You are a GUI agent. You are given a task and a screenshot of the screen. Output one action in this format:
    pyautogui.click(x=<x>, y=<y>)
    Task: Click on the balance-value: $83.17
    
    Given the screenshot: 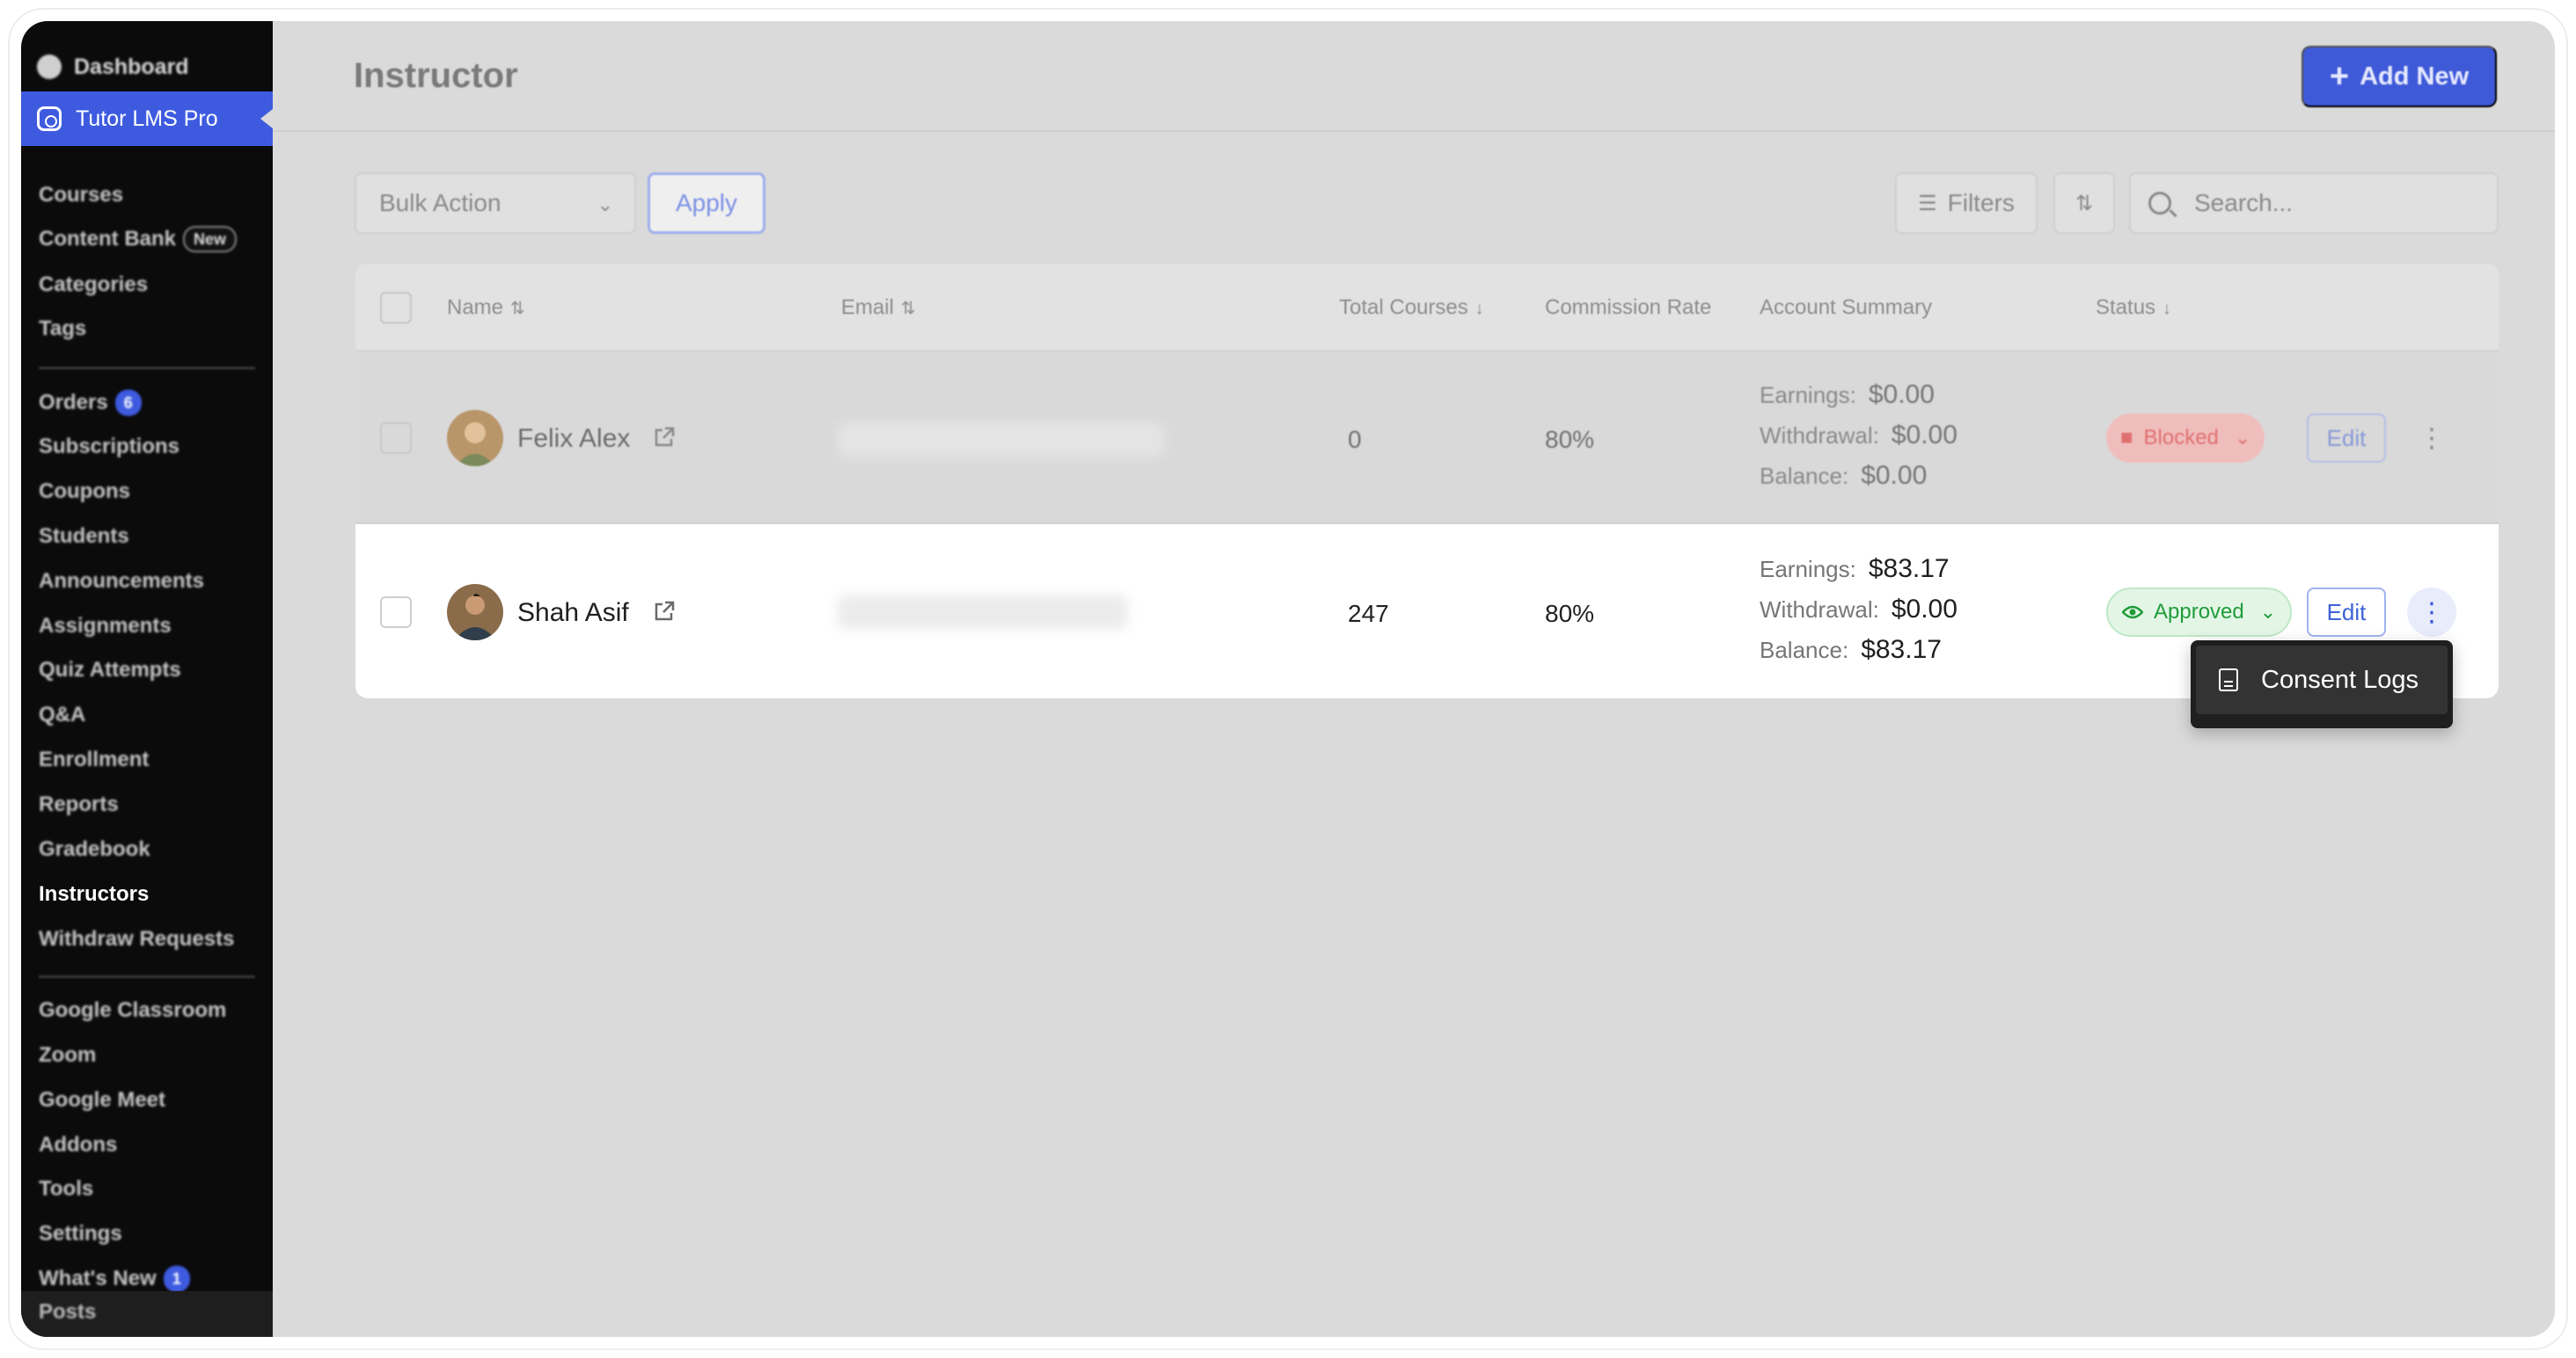 What is the action you would take?
    pyautogui.click(x=1901, y=649)
    